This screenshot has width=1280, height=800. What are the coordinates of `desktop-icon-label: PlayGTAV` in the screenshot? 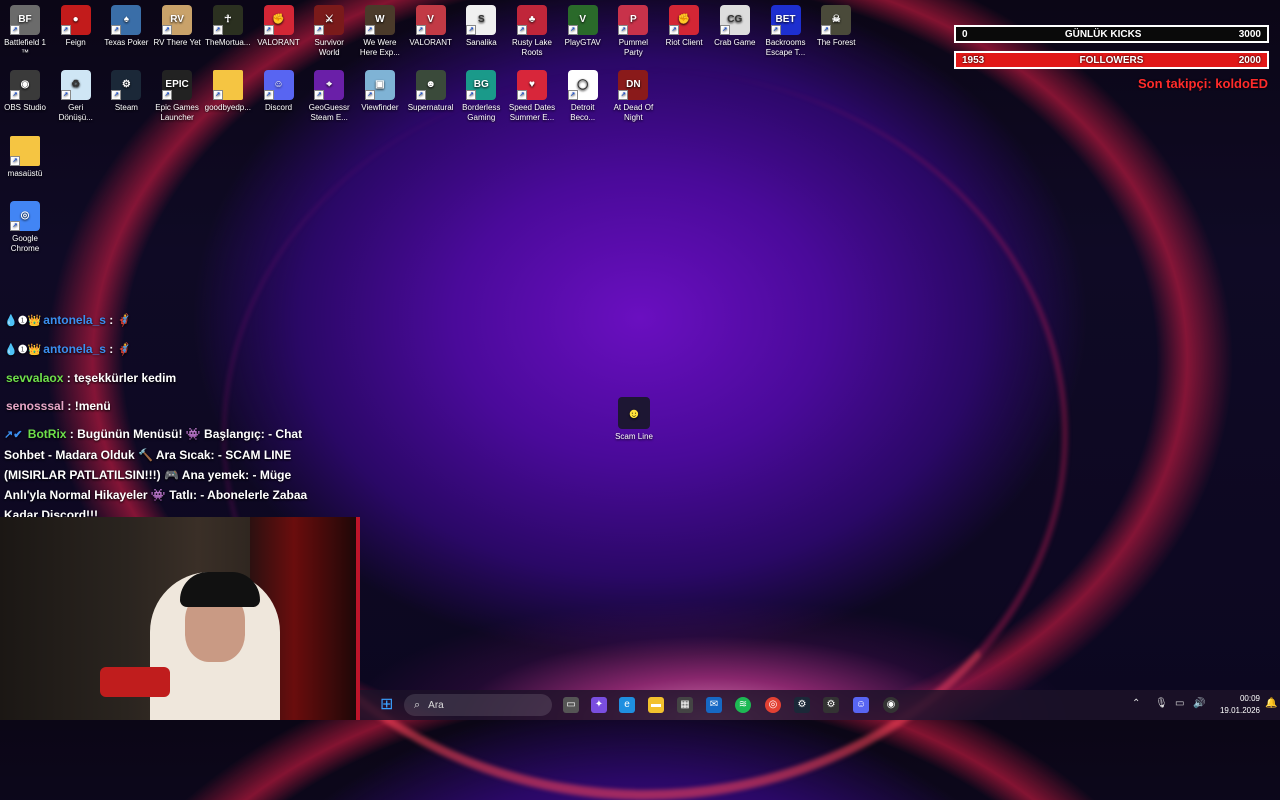 It's located at (582, 42).